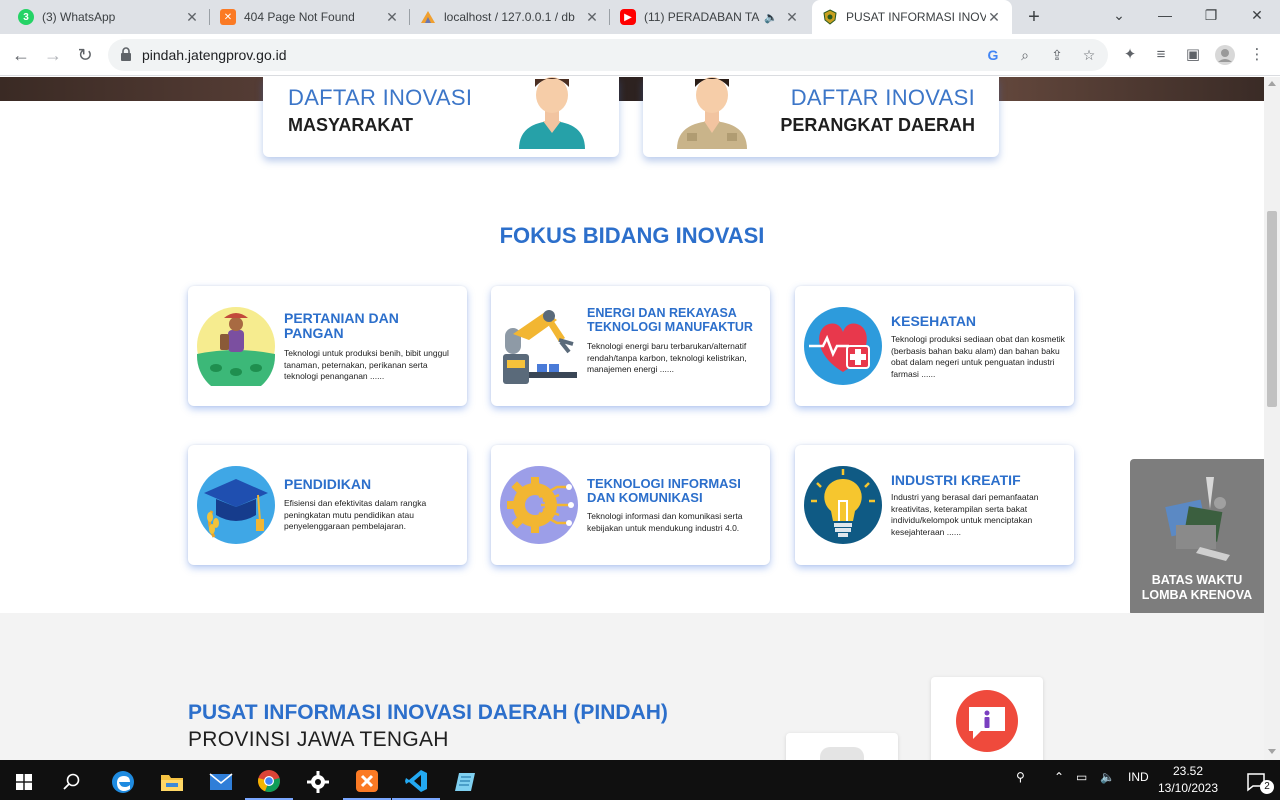 The image size is (1280, 800). Describe the element at coordinates (1193, 55) in the screenshot. I see `side-panel-icon: ▣` at that location.